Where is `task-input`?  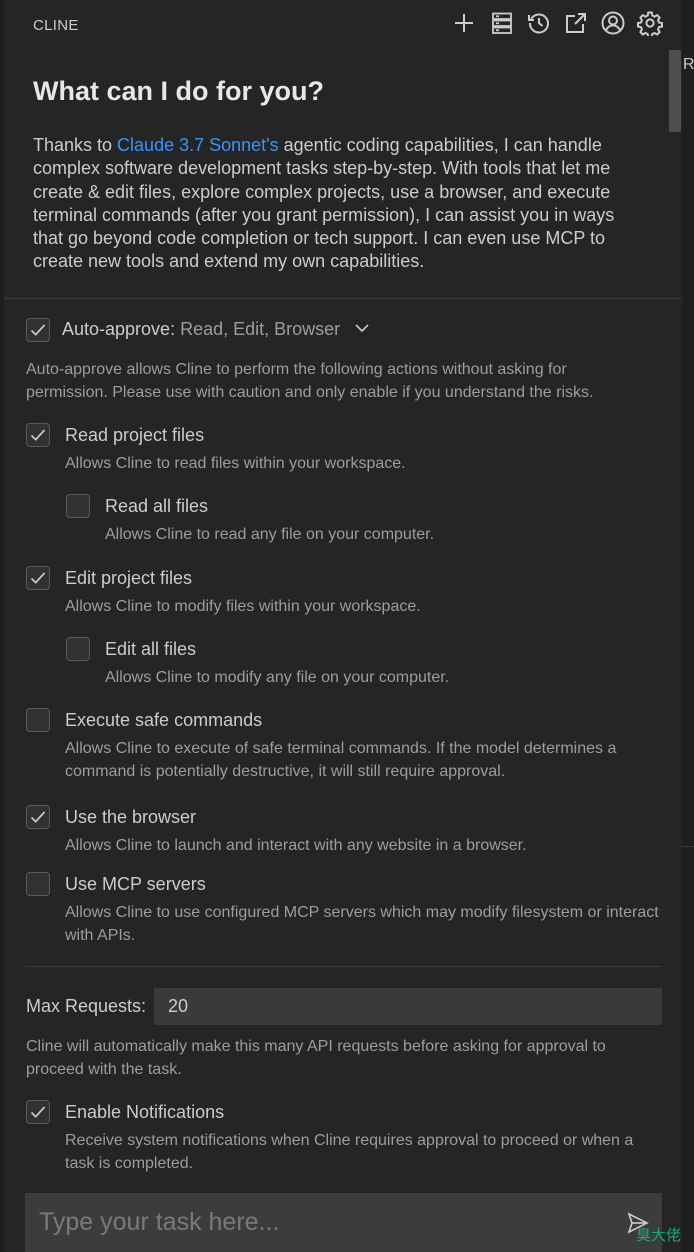
task-input is located at coordinates (343, 1222).